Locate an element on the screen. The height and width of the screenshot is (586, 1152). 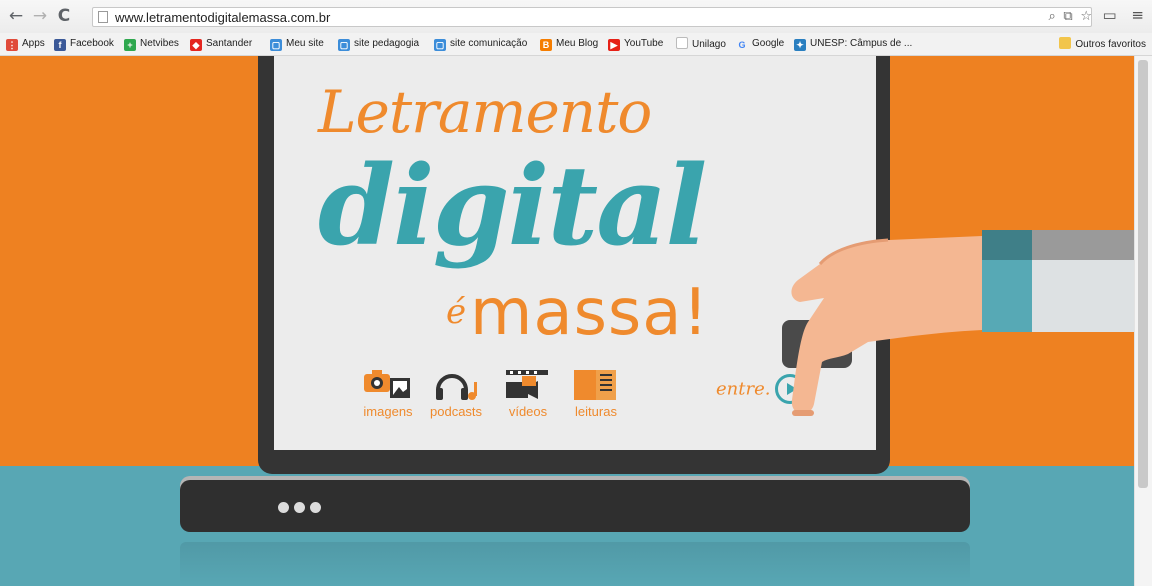
menu-videos: vídeos is located at coordinates (528, 393).